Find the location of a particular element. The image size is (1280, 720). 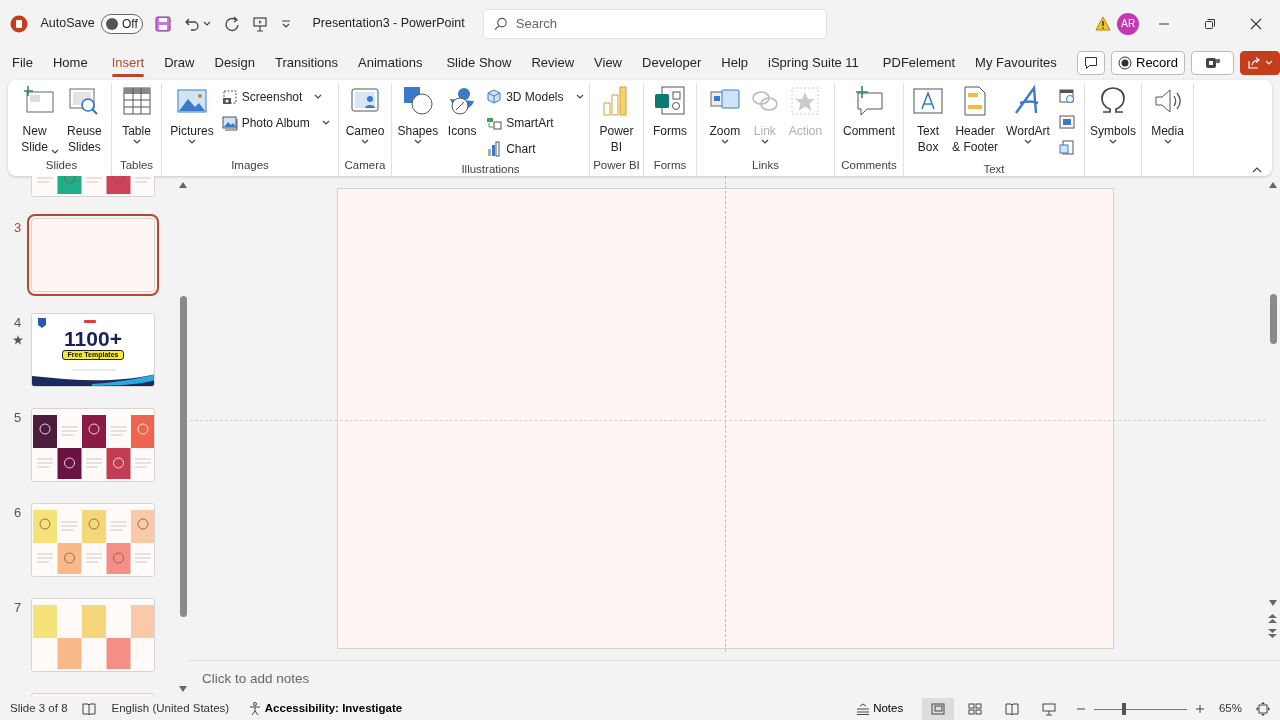

zoom-level: 65% is located at coordinates (1230, 709).